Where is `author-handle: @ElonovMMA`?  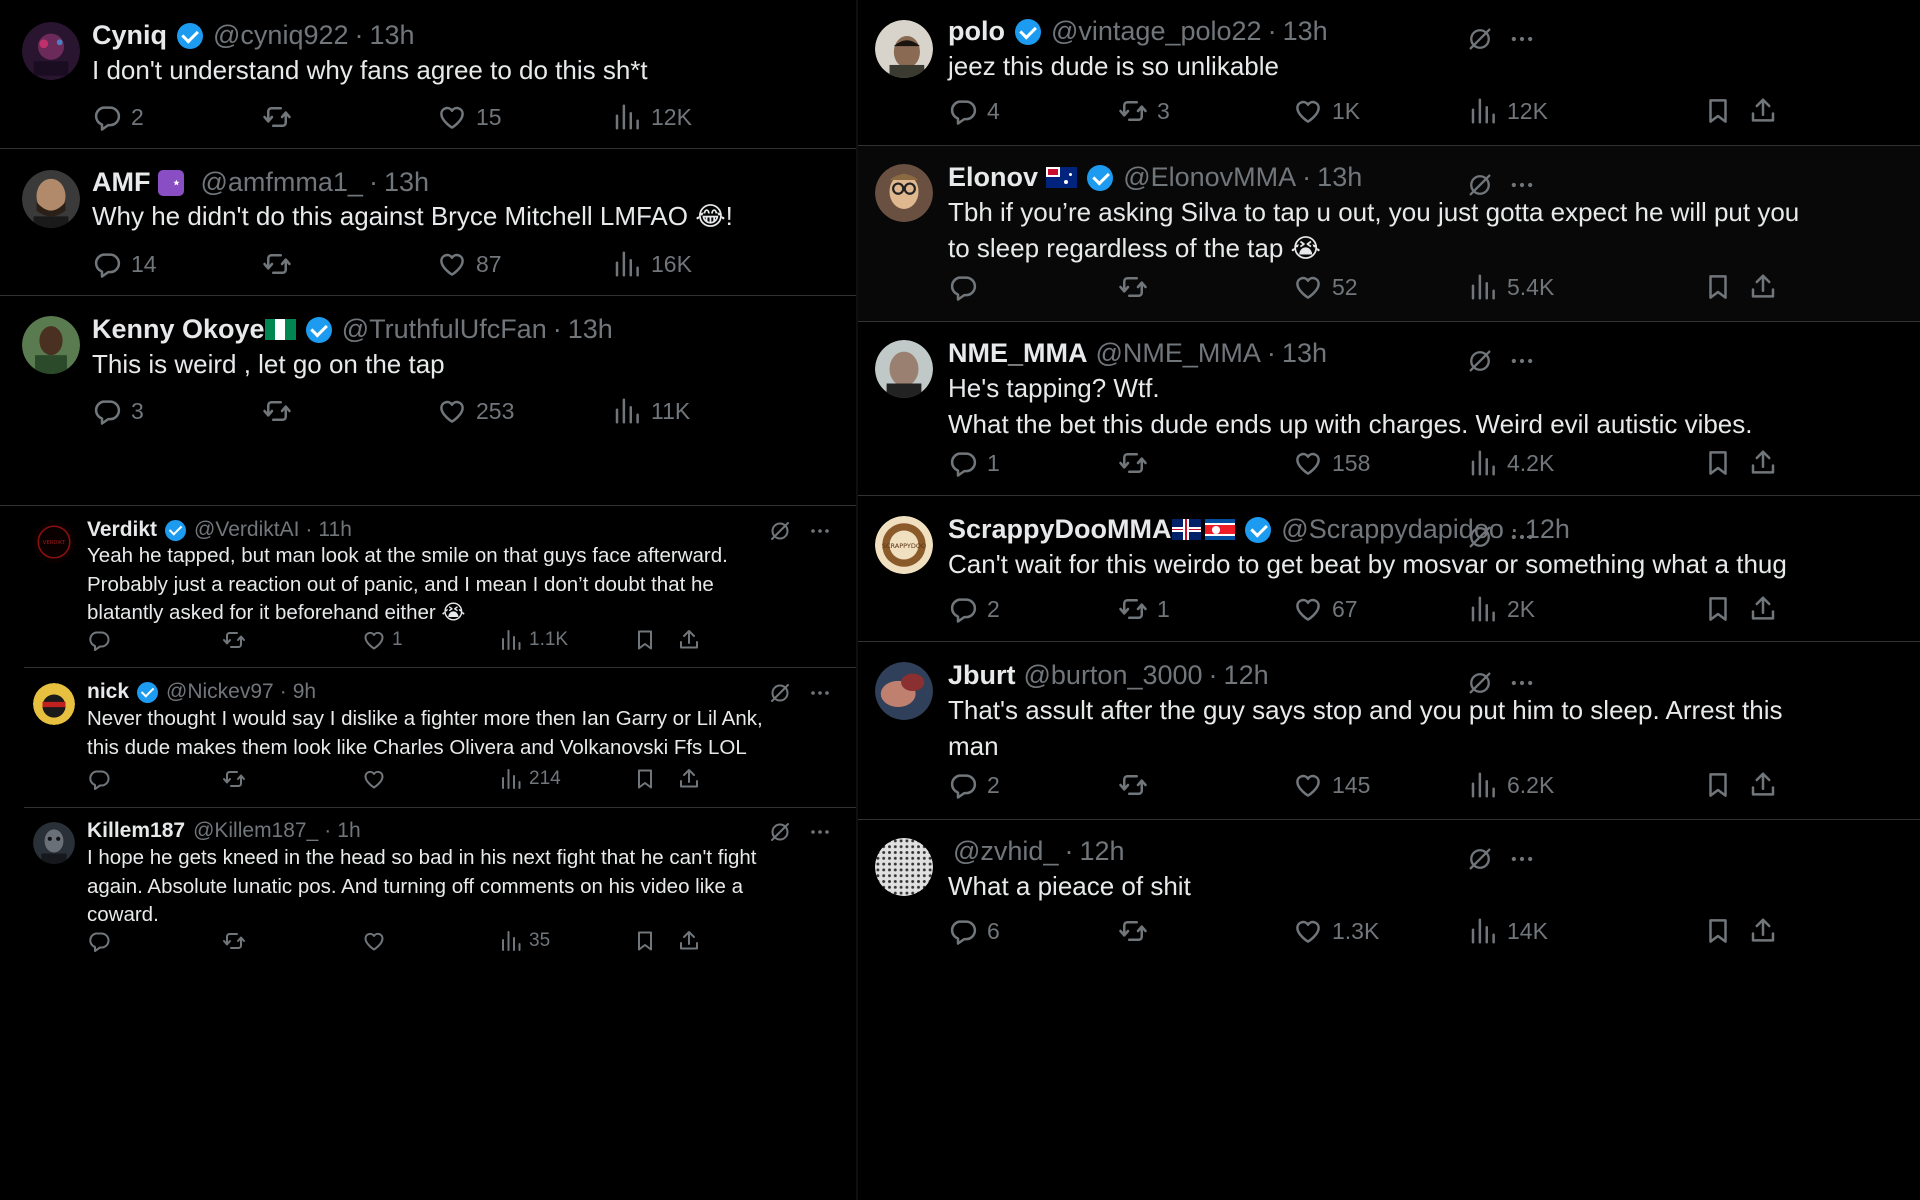
author-handle: @ElonovMMA is located at coordinates (1209, 177).